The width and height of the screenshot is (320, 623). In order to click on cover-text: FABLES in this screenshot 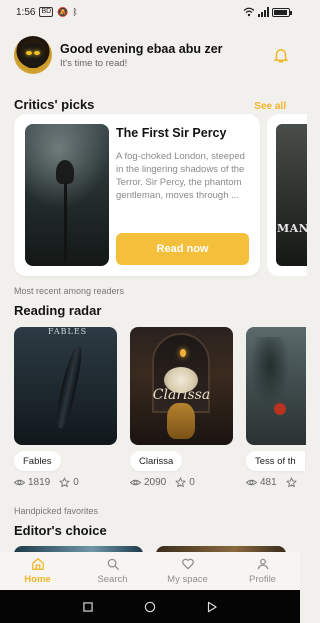, I will do `click(68, 331)`.